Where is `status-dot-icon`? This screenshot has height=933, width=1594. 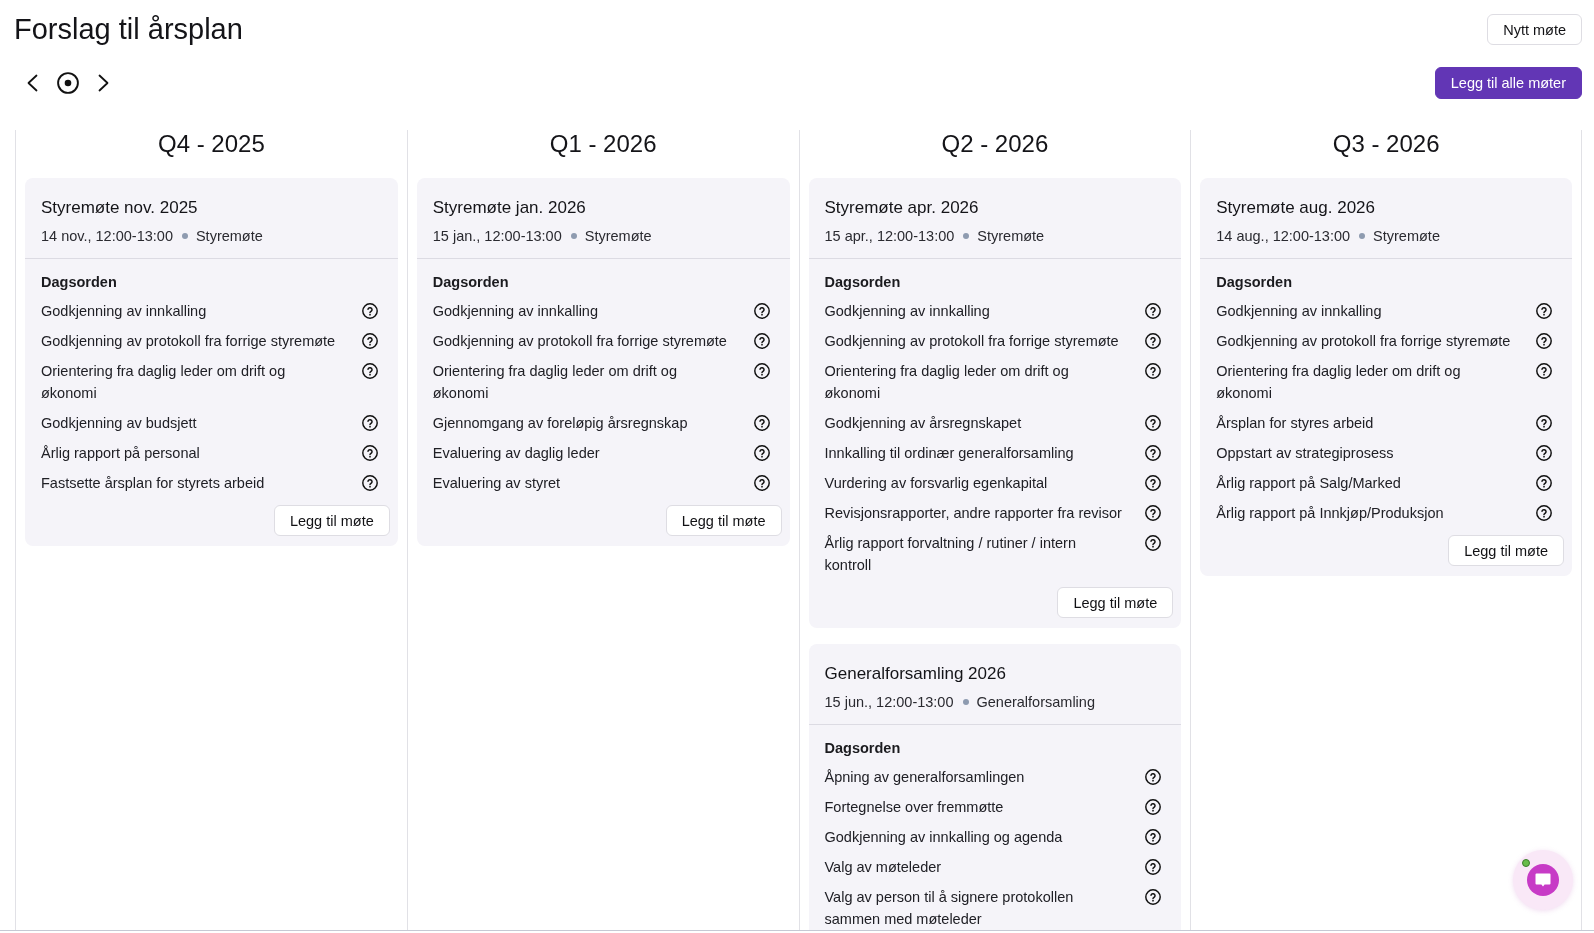 status-dot-icon is located at coordinates (1526, 863).